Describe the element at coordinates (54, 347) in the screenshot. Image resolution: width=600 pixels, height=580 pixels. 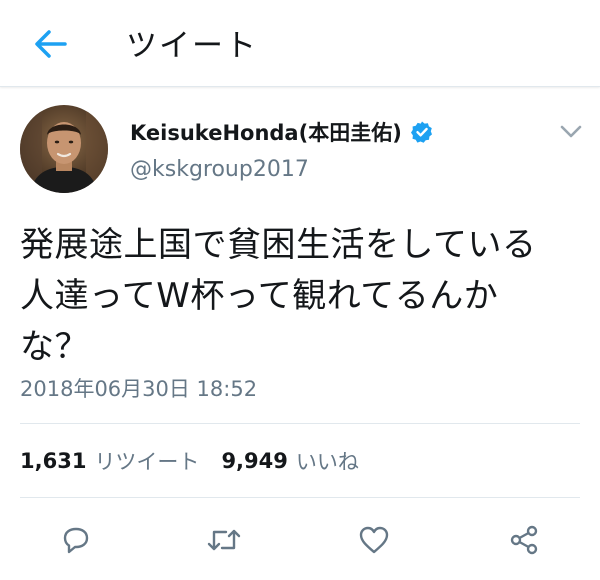
I see `tweet-text-line: な？` at that location.